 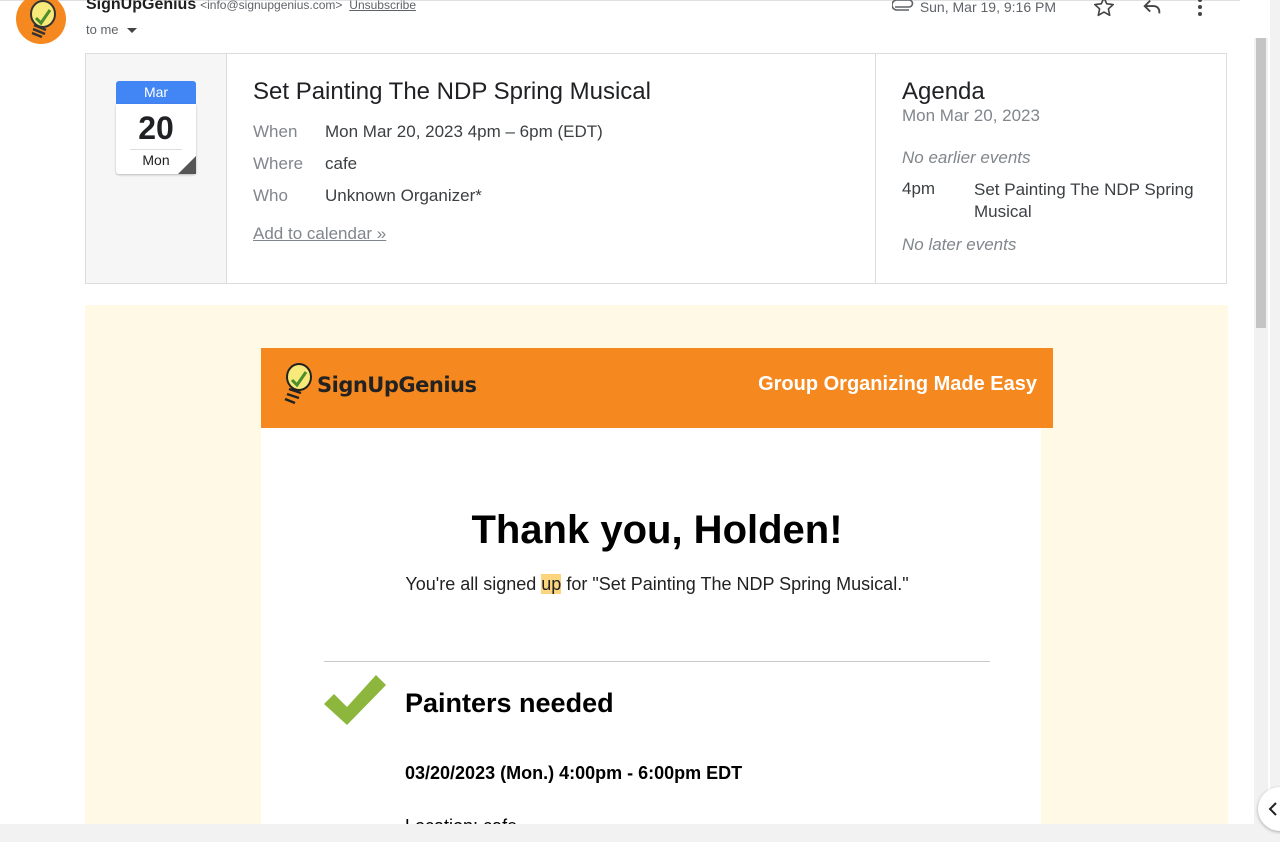 I want to click on signupgenius-logo: SignUpGenius, so click(x=377, y=385).